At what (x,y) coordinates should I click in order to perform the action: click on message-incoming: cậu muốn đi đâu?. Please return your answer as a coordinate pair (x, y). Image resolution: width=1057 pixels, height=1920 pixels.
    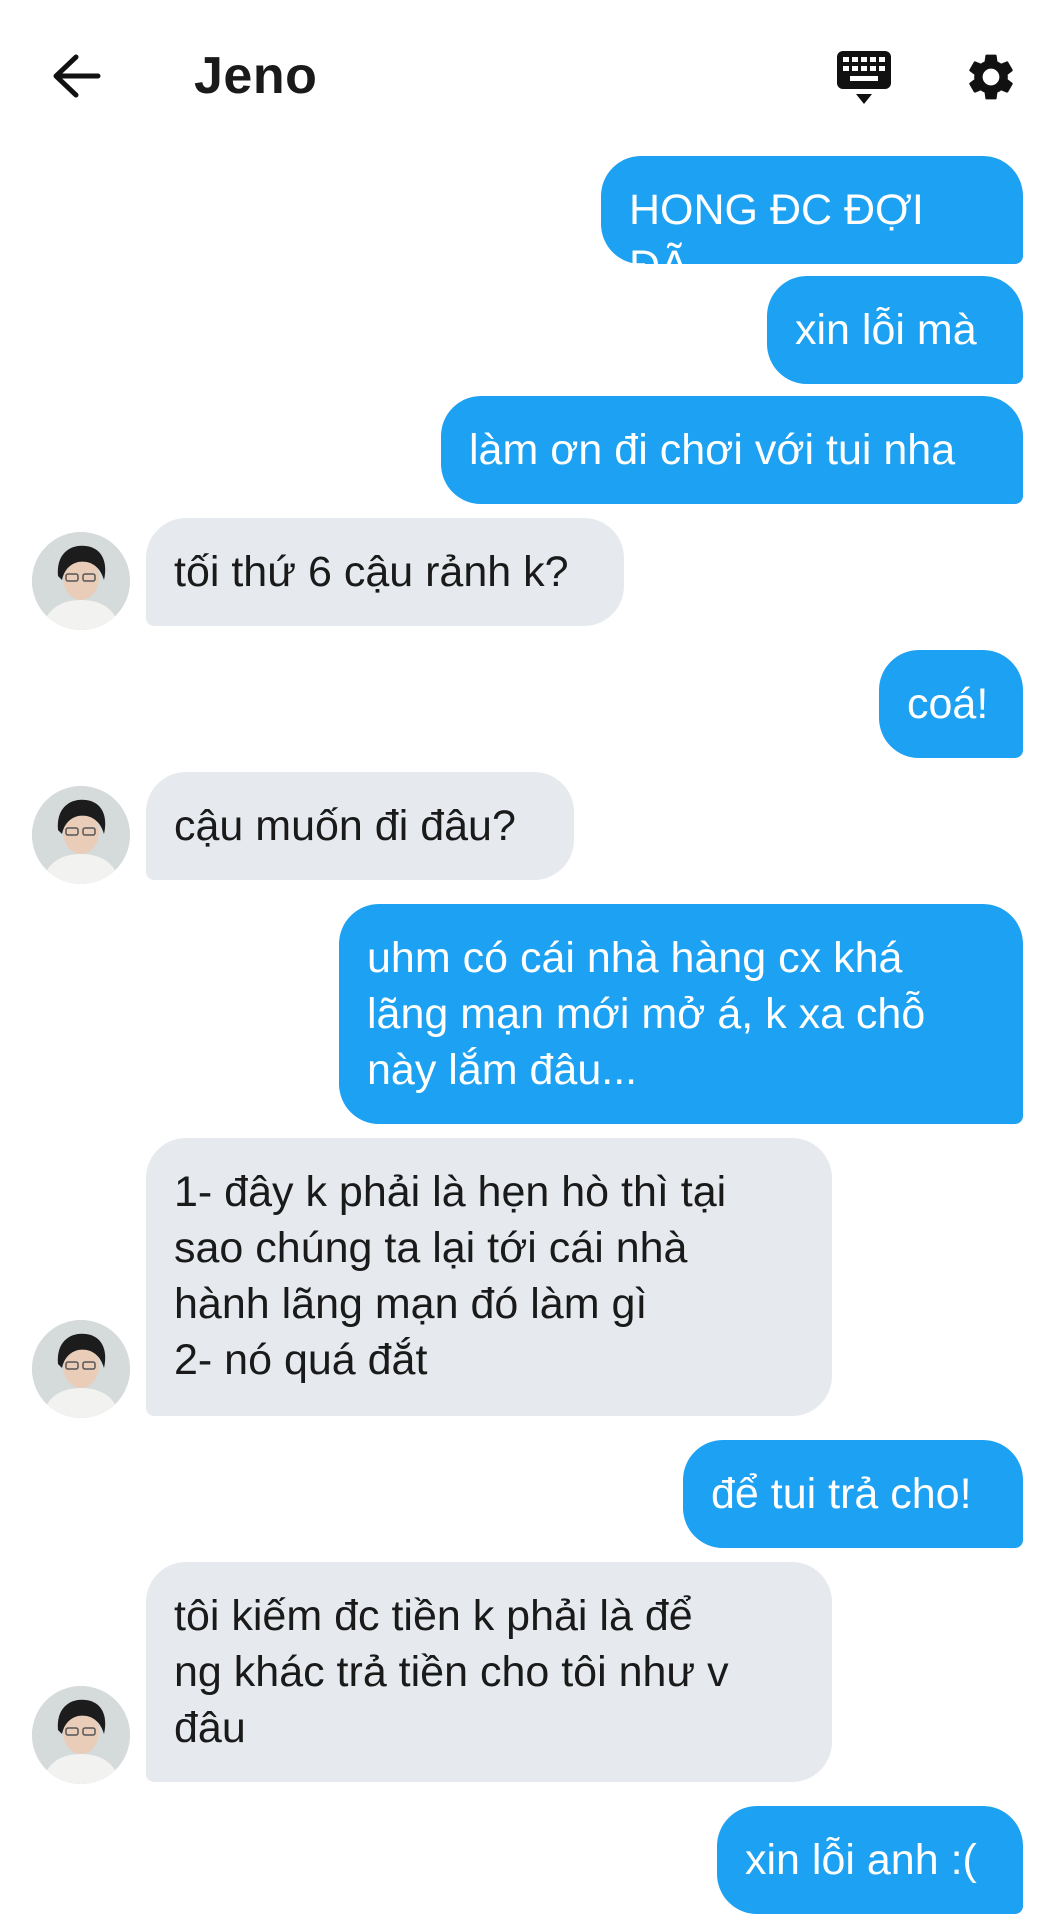
    Looking at the image, I should click on (360, 826).